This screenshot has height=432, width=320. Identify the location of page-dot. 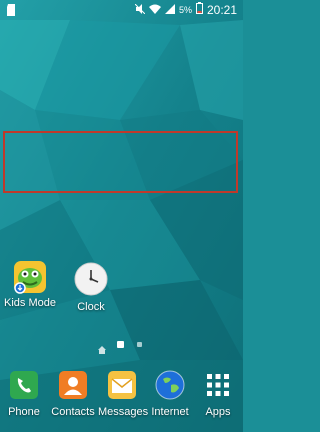
(139, 344).